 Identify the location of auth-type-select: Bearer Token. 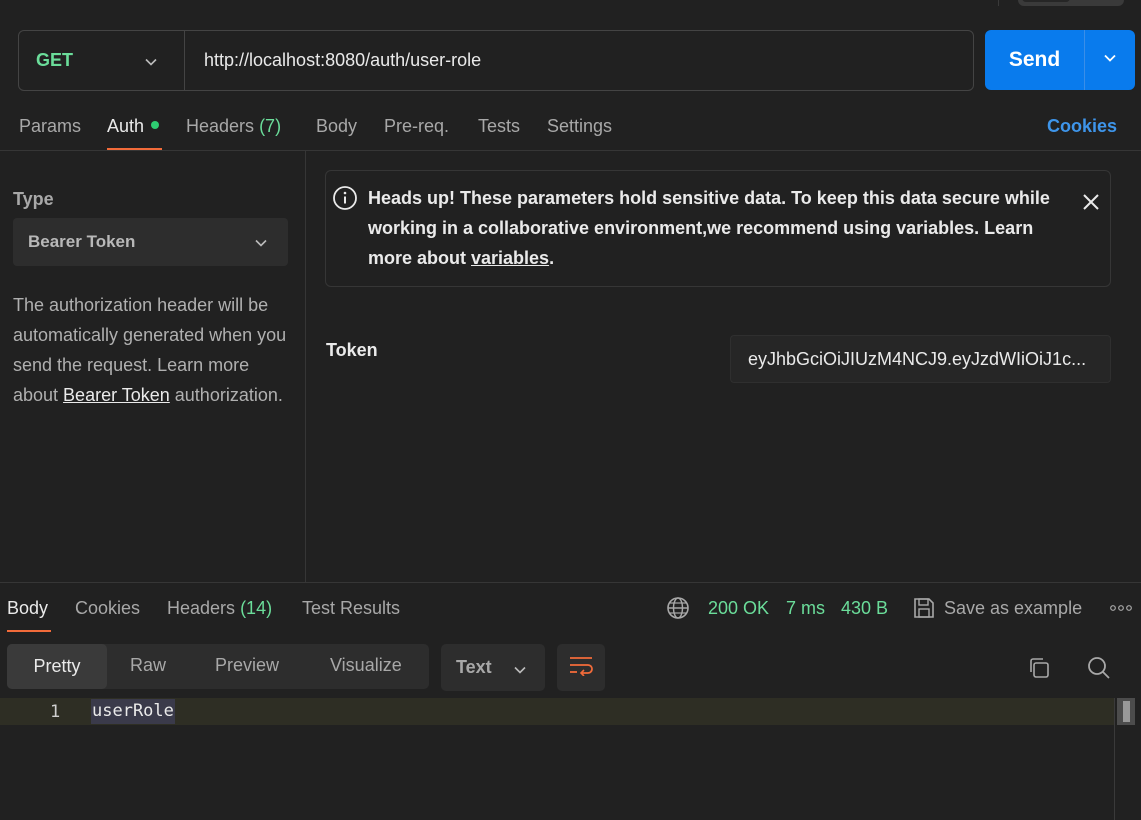
(150, 242).